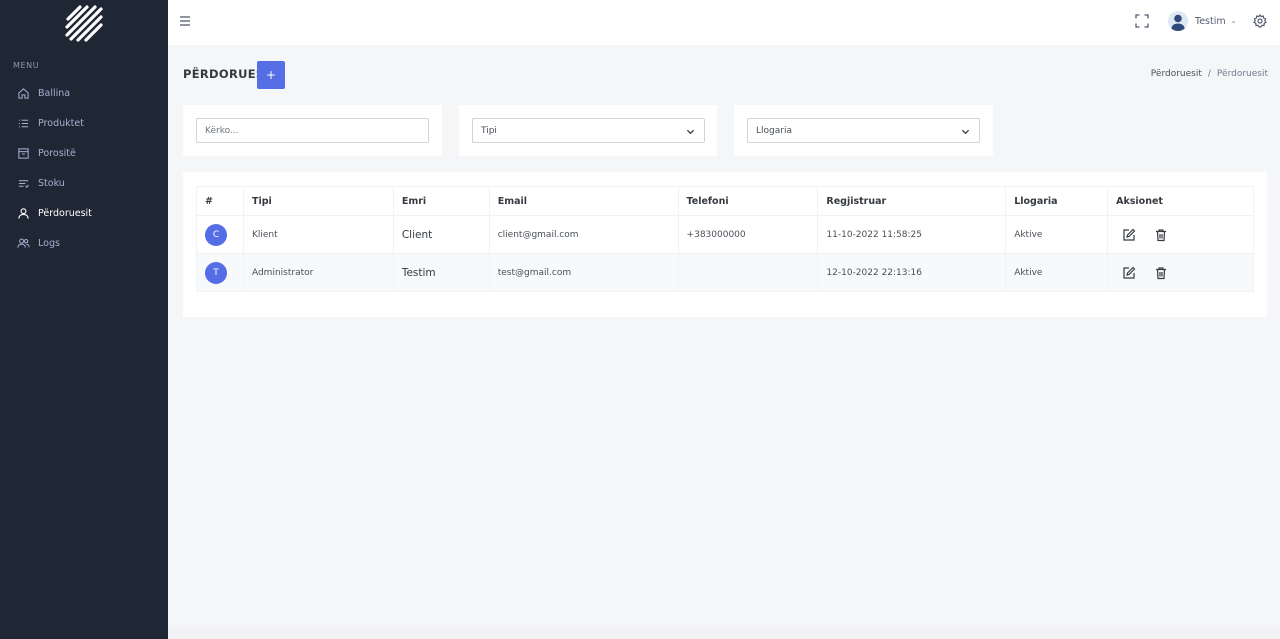 Image resolution: width=1280 pixels, height=639 pixels. What do you see at coordinates (84, 183) in the screenshot?
I see `sidebar-item-stoku: Stoku` at bounding box center [84, 183].